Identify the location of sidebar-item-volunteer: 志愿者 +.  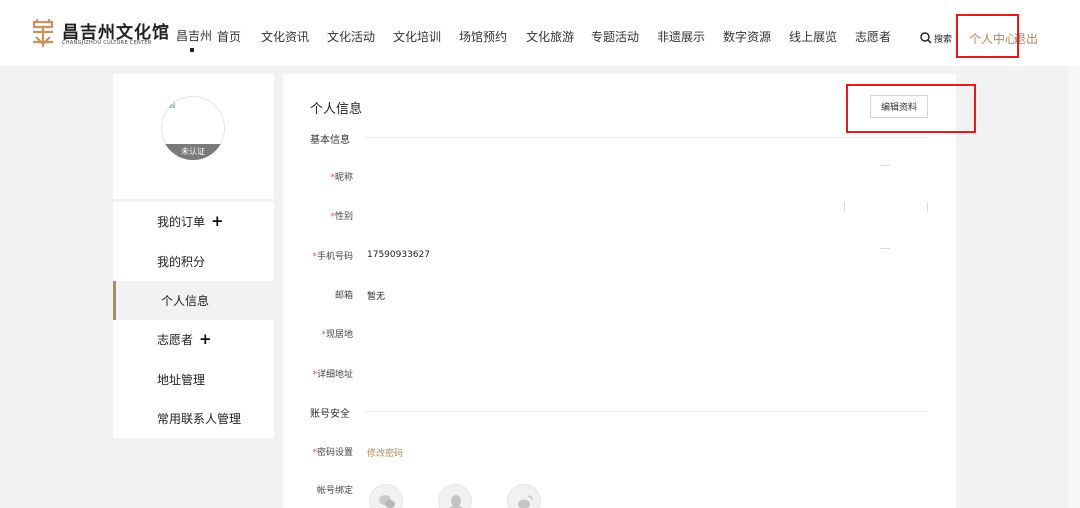
(193, 339).